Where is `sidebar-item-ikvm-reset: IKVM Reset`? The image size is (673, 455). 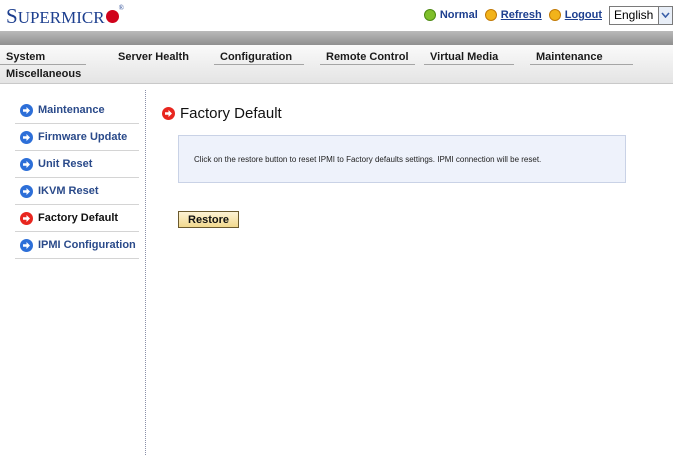
sidebar-item-ikvm-reset: IKVM Reset is located at coordinates (77, 191).